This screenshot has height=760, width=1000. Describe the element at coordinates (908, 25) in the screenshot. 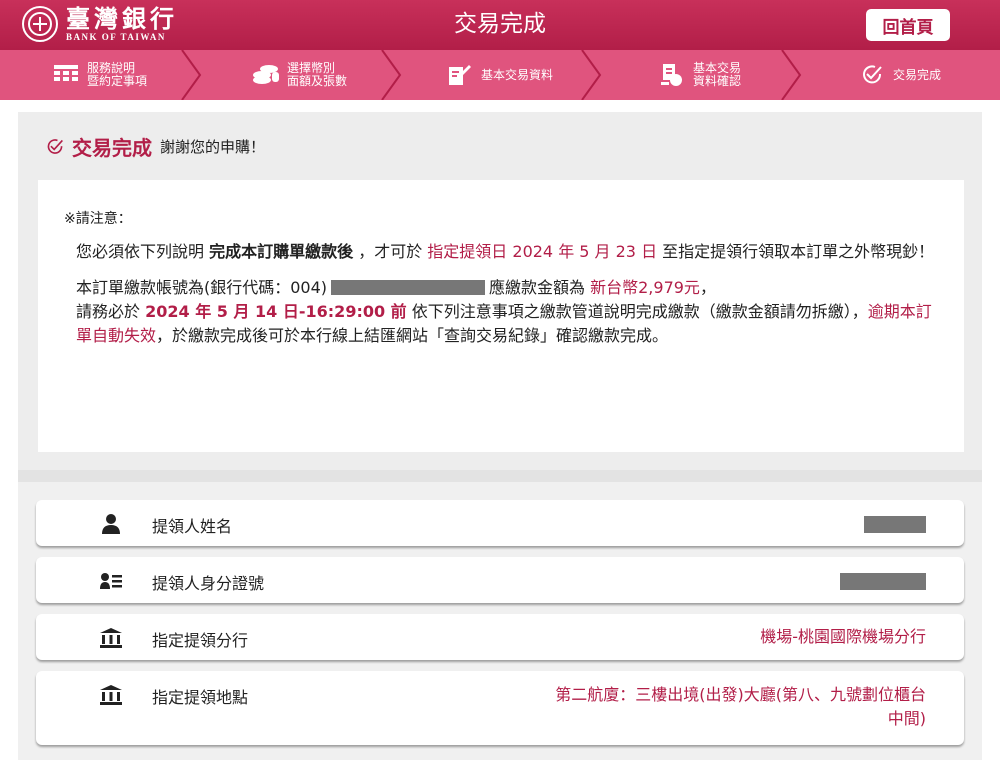

I see `home-button: 回首頁` at that location.